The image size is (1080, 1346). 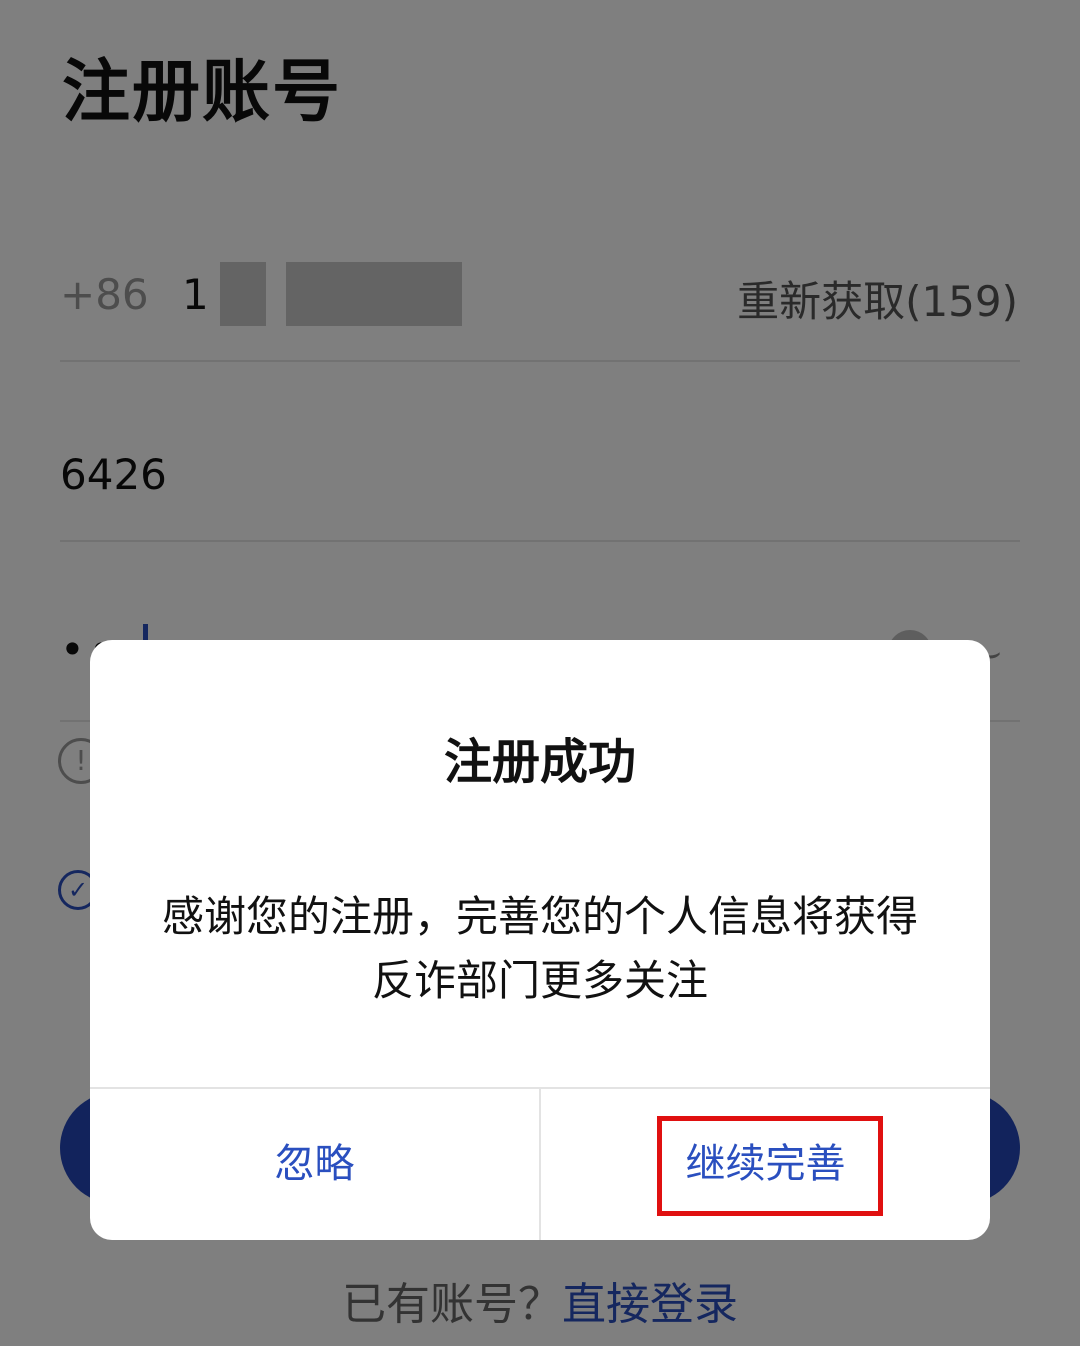 I want to click on highlight-box, so click(x=770, y=1166).